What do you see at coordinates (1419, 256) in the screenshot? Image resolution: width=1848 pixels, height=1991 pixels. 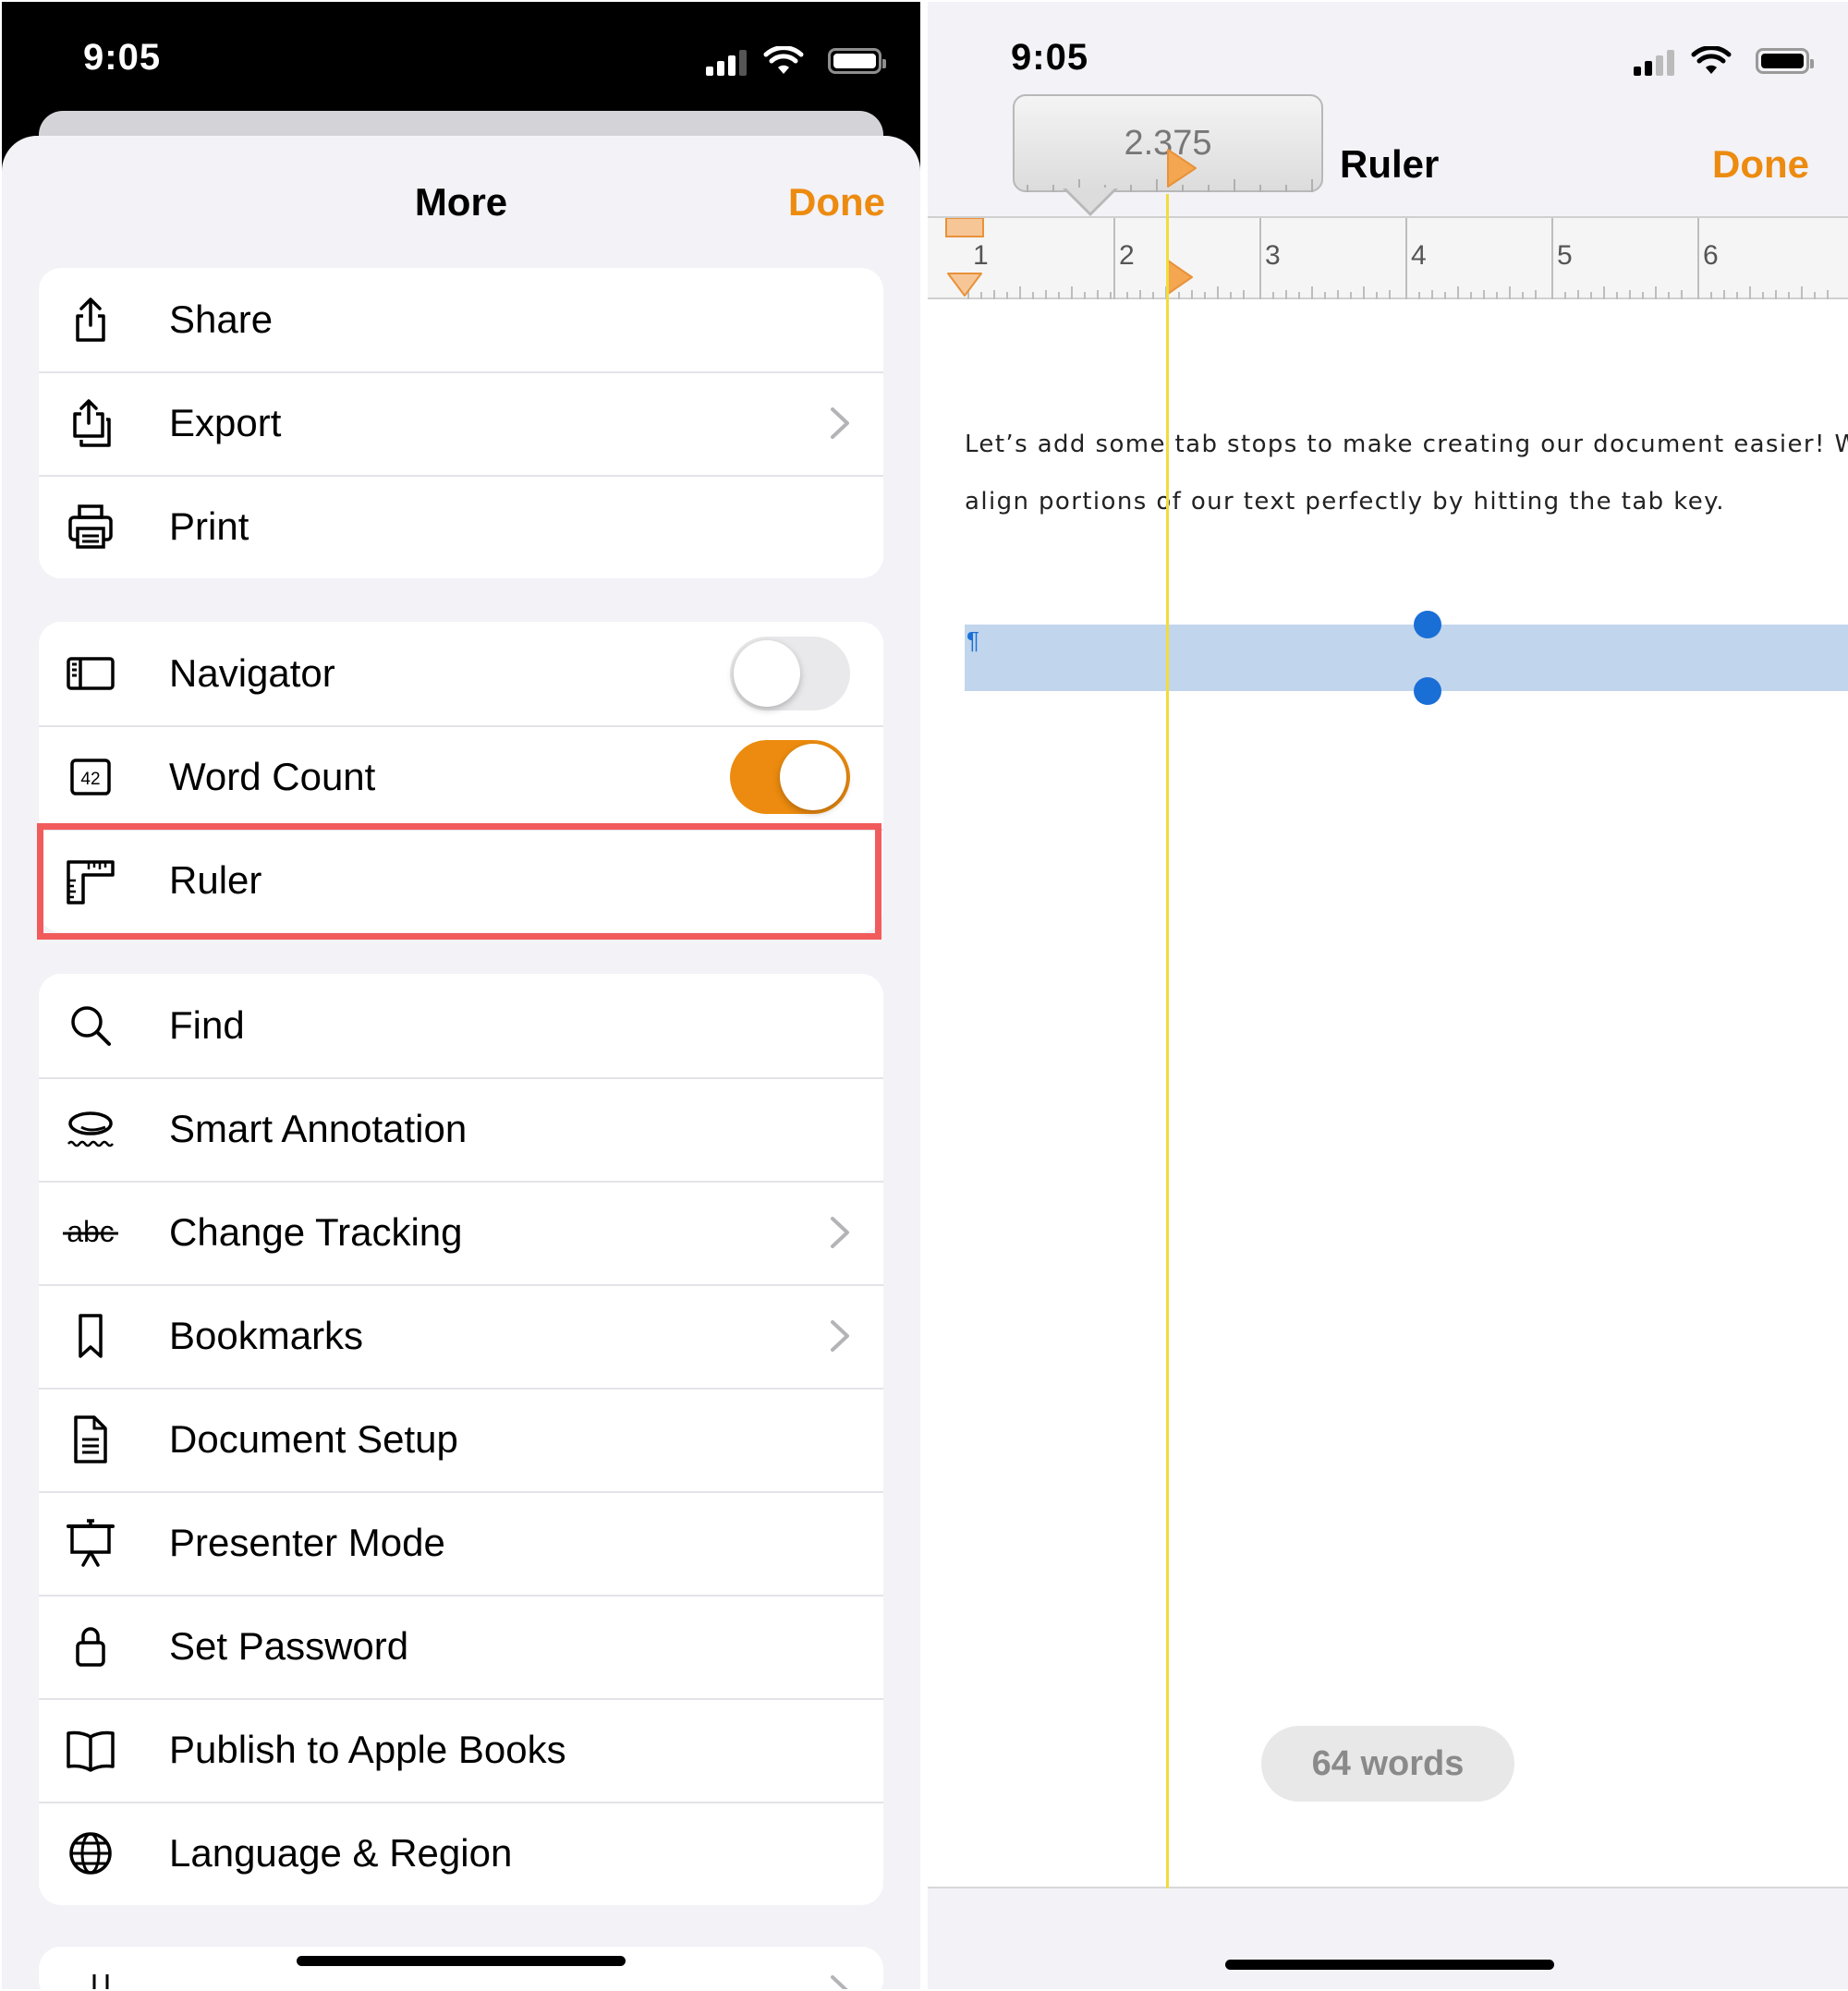 I see `ruler-number: 4` at bounding box center [1419, 256].